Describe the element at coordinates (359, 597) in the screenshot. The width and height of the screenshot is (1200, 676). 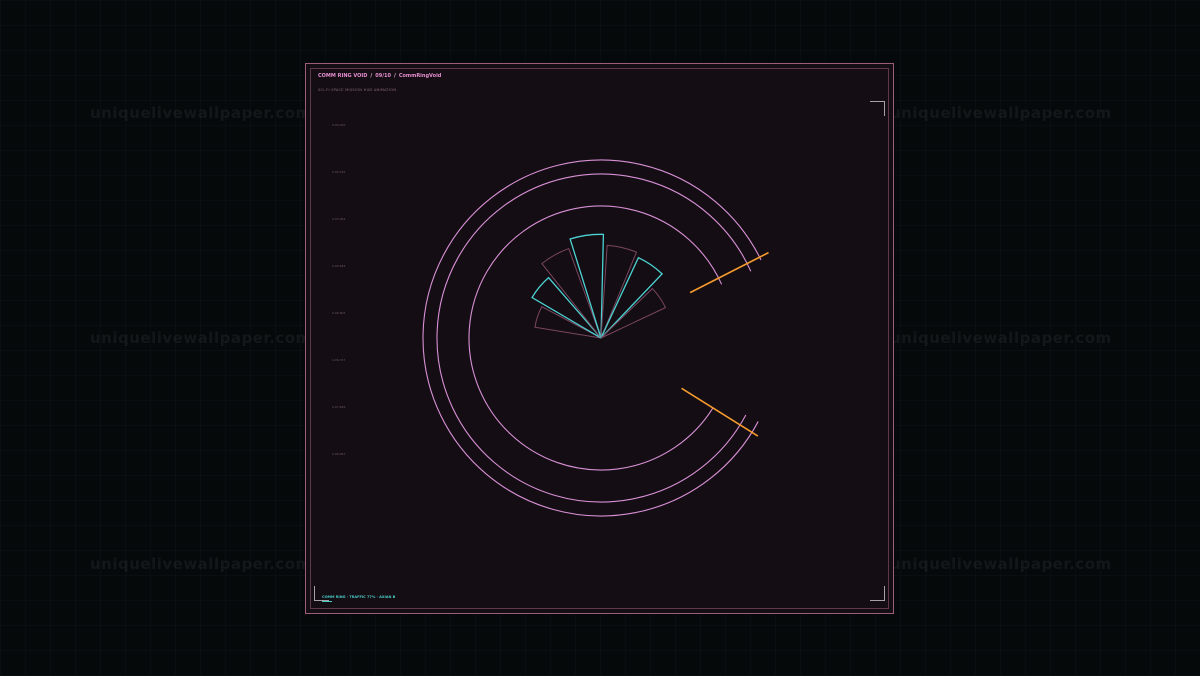
I see `footer-status-label: COMM RING · TRAFFIC 77% · AXIAN B` at that location.